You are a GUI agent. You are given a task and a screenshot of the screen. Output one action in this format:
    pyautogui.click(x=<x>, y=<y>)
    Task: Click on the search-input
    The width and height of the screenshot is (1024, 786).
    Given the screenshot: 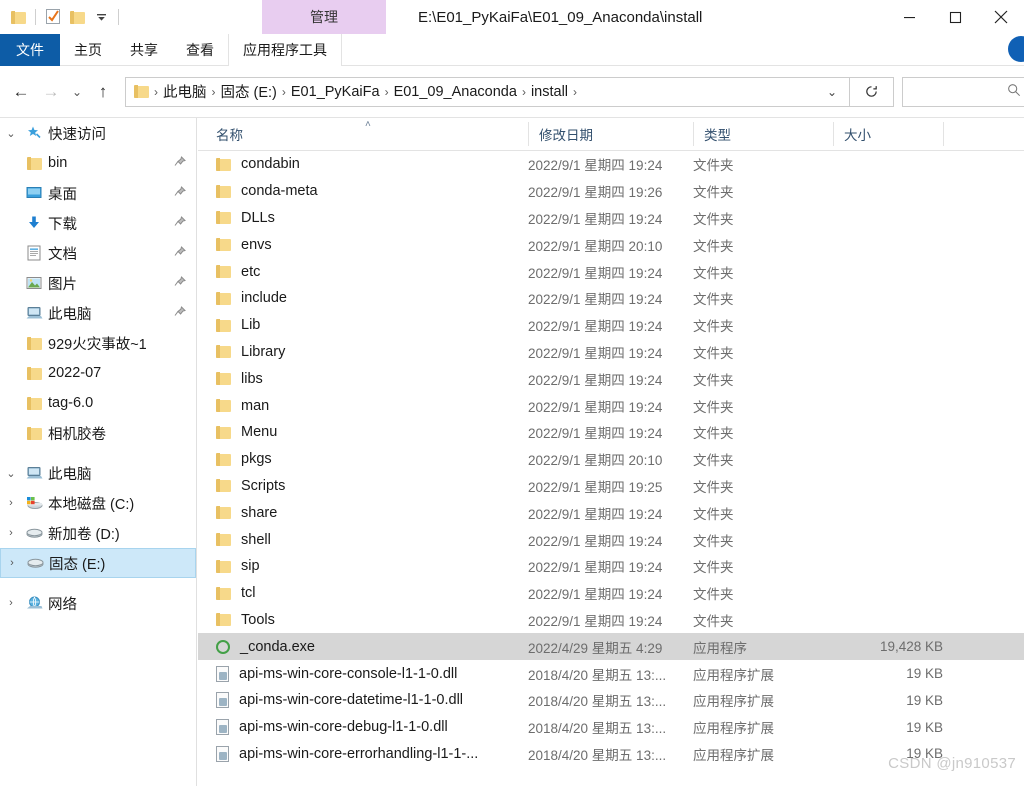 What is the action you would take?
    pyautogui.click(x=963, y=91)
    